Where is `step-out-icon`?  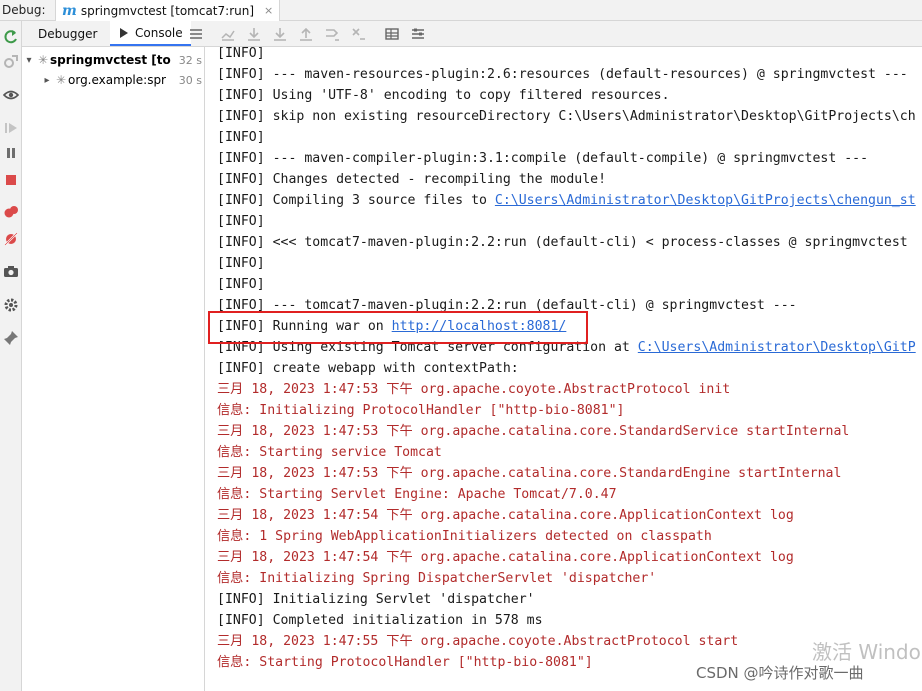
step-out-icon is located at coordinates (306, 34).